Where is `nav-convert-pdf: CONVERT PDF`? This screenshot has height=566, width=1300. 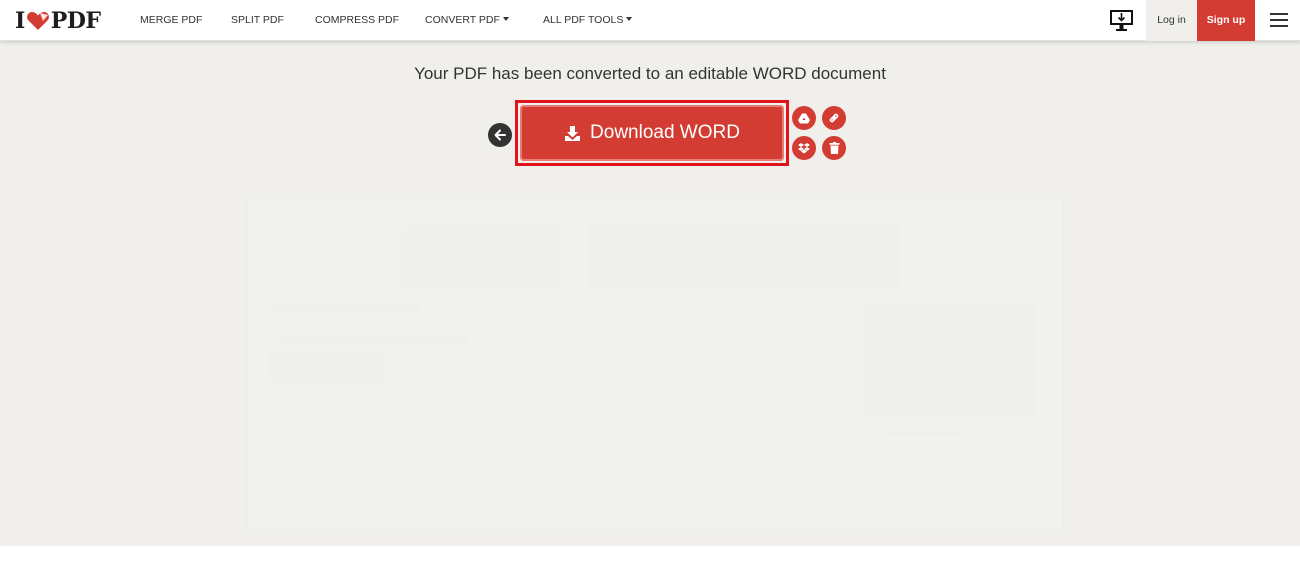 nav-convert-pdf: CONVERT PDF is located at coordinates (467, 20).